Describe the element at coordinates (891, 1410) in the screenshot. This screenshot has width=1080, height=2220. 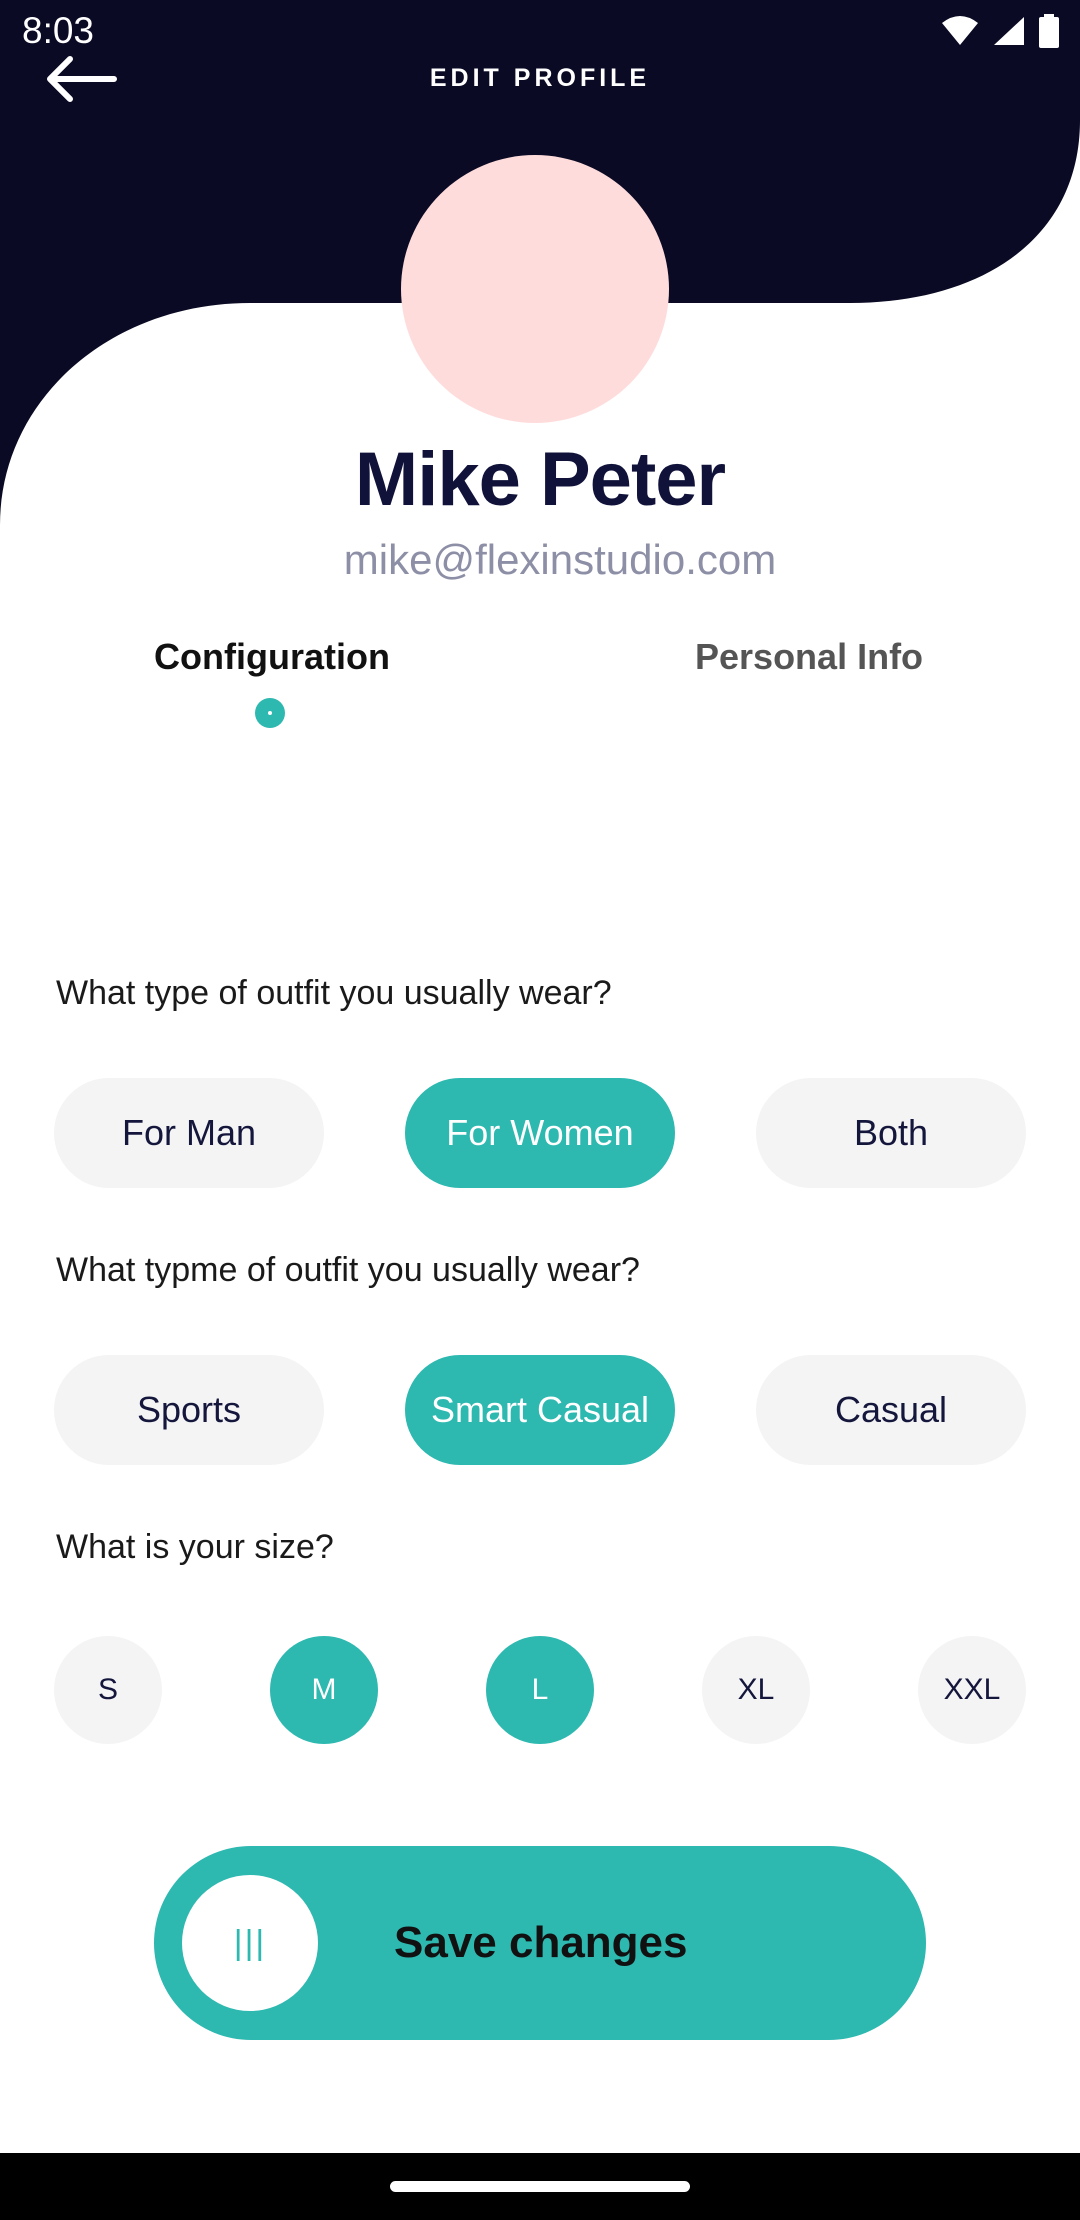
I see `option-casual: Casual` at that location.